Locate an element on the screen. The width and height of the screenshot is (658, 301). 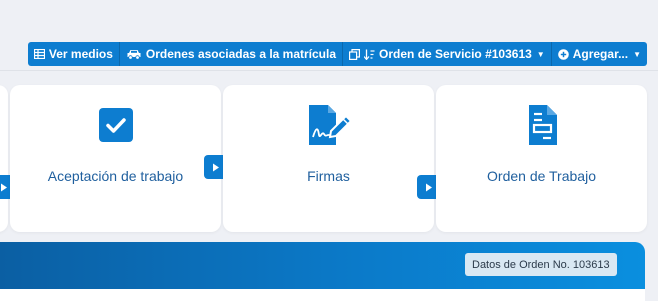
step-label-firmas: Firmas is located at coordinates (328, 176).